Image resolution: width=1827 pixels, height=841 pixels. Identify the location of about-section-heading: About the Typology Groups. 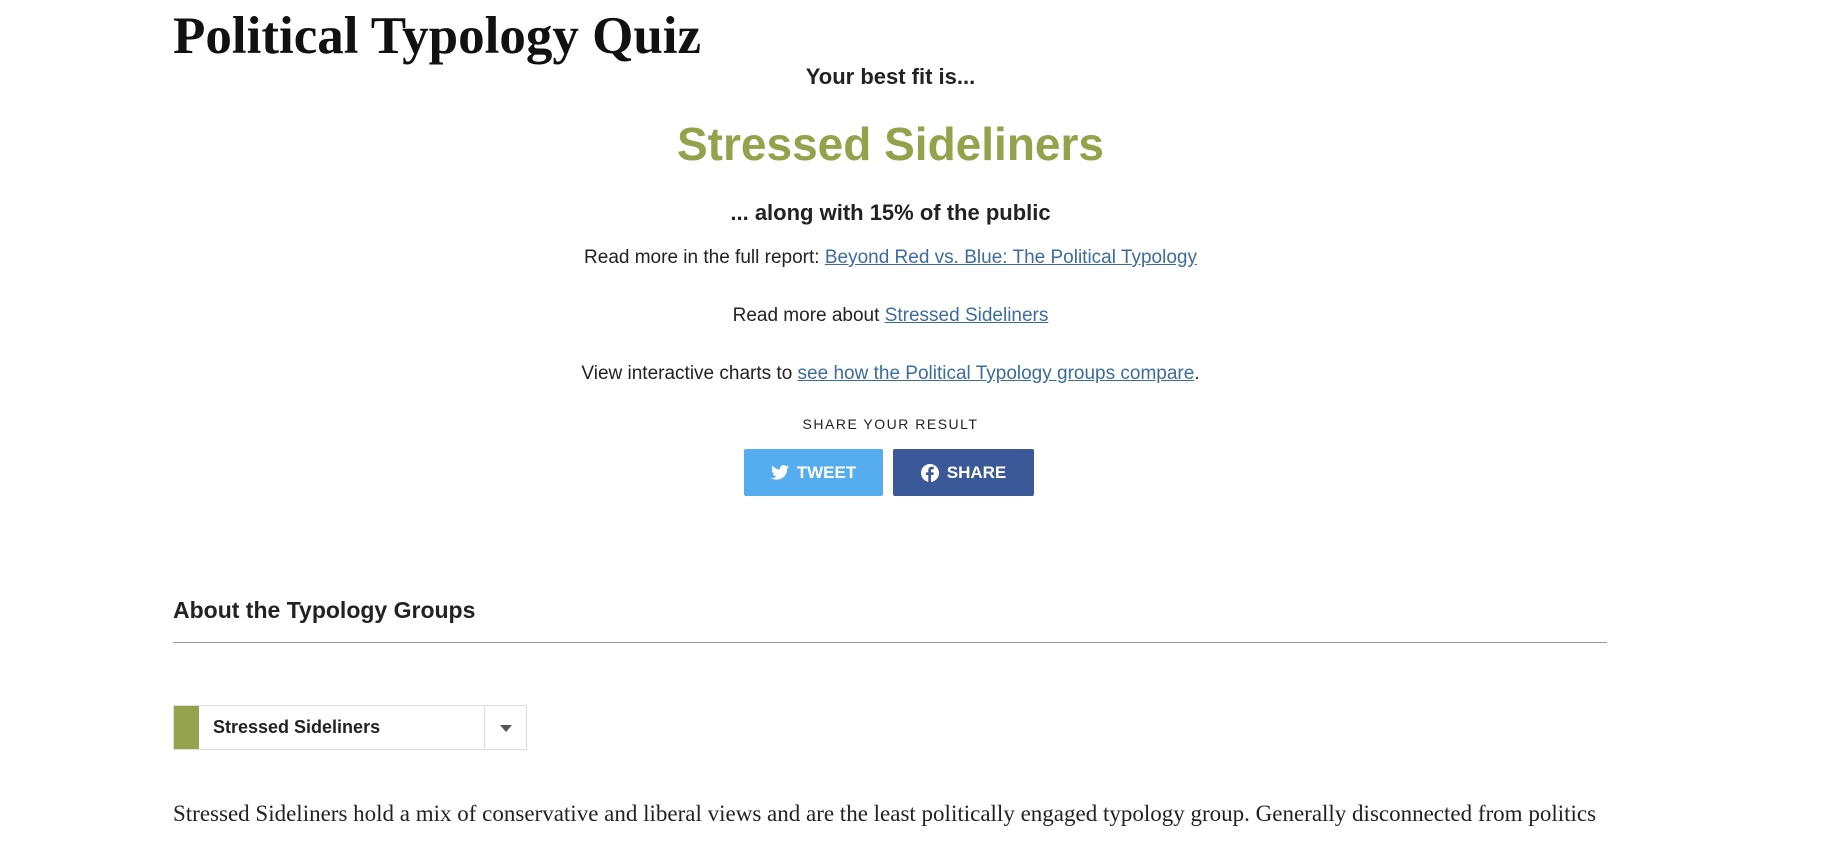
(324, 610).